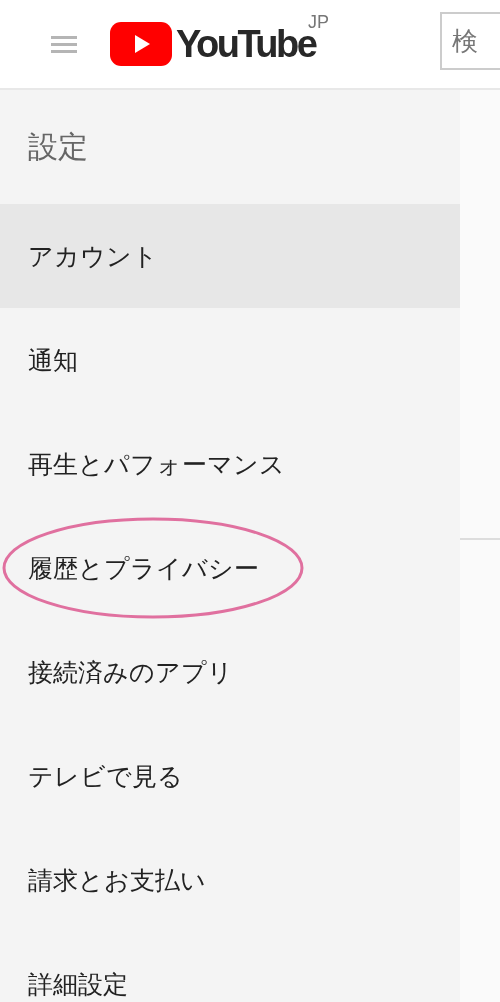 The width and height of the screenshot is (500, 1002). Describe the element at coordinates (230, 776) in the screenshot. I see `sidebar-item: テレビで見る` at that location.